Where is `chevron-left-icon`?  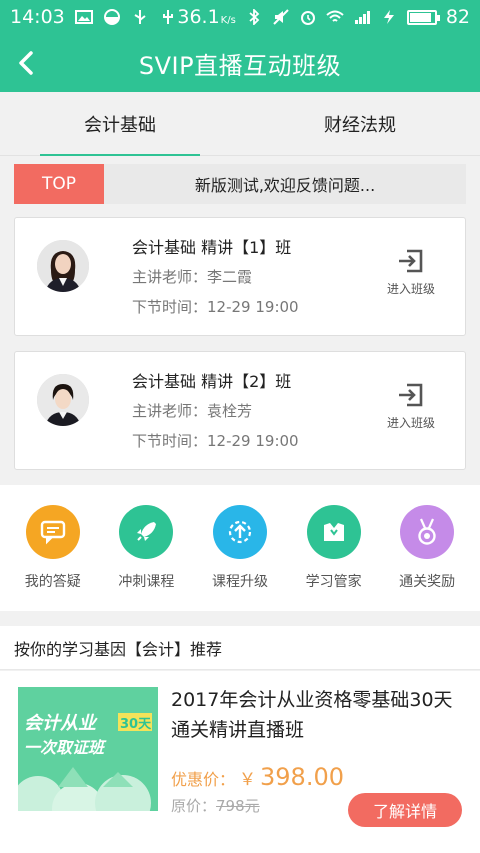
chevron-left-icon is located at coordinates (26, 63).